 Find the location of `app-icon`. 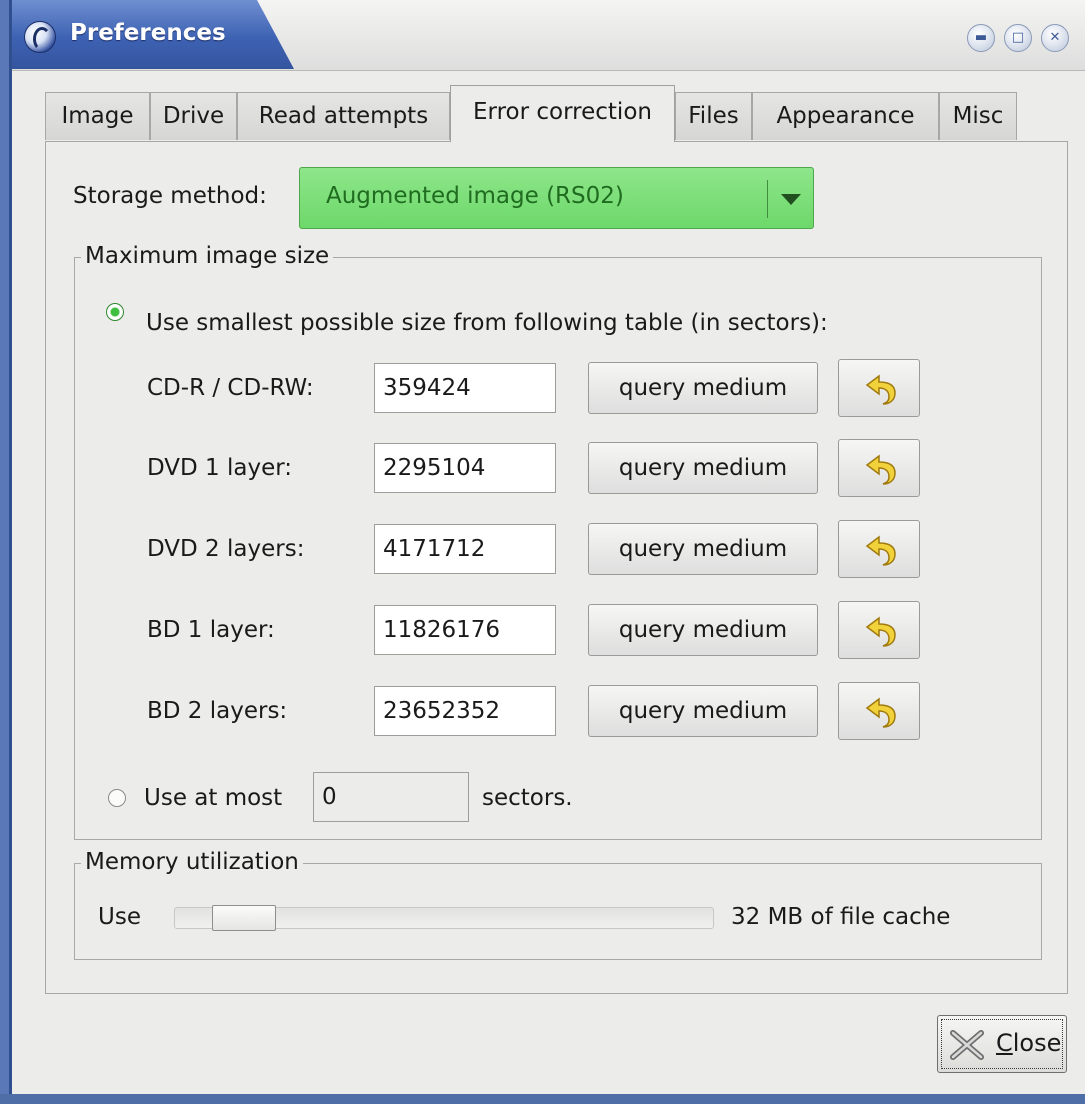

app-icon is located at coordinates (40, 37).